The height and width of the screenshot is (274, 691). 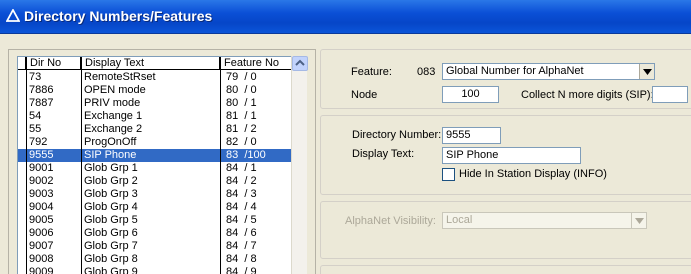 What do you see at coordinates (155, 220) in the screenshot?
I see `table-row: 9005 Glob Grp 5 84 / 5` at bounding box center [155, 220].